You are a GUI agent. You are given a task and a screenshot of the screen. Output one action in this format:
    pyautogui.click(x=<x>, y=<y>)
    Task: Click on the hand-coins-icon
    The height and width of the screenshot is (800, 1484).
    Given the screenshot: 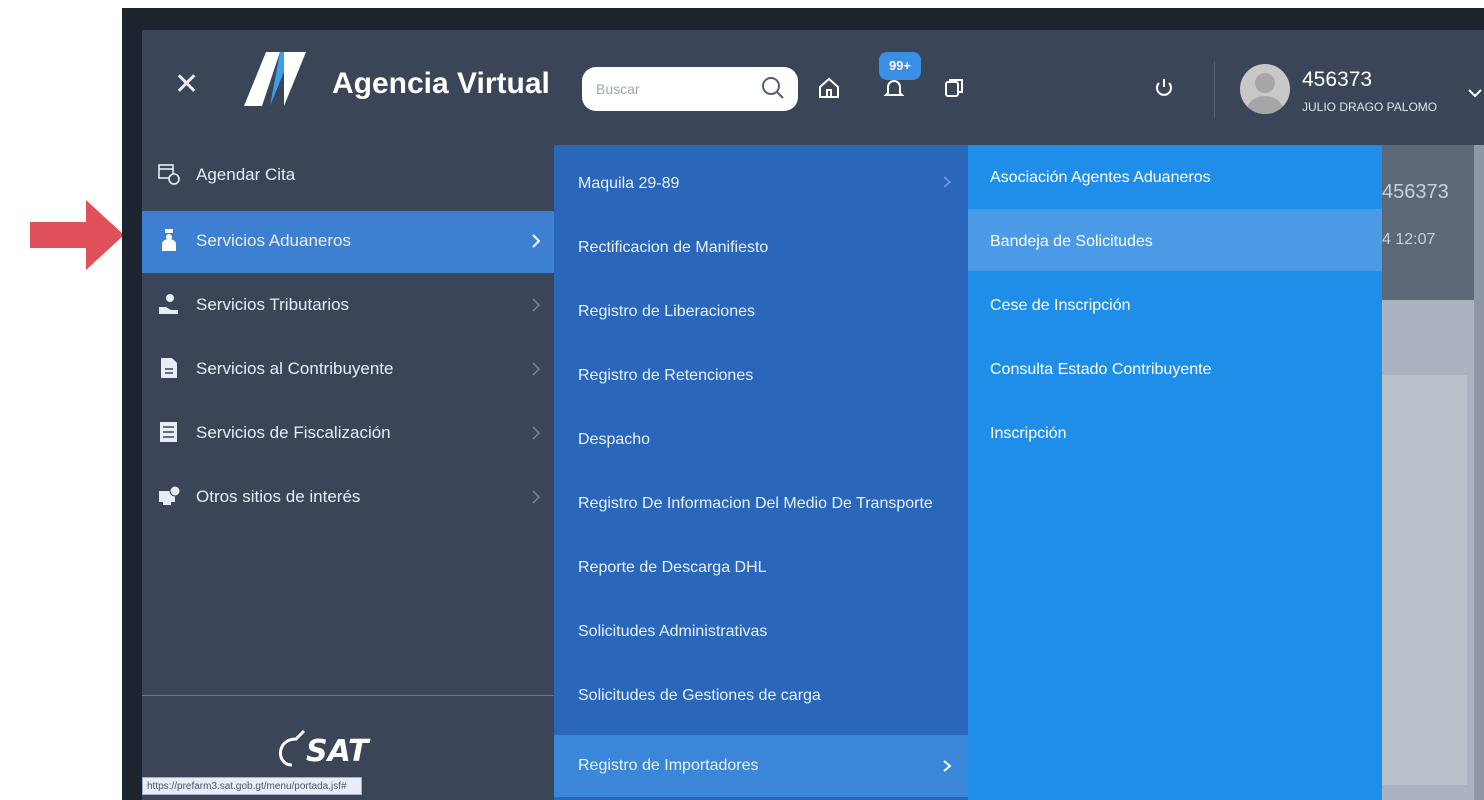 What is the action you would take?
    pyautogui.click(x=168, y=304)
    